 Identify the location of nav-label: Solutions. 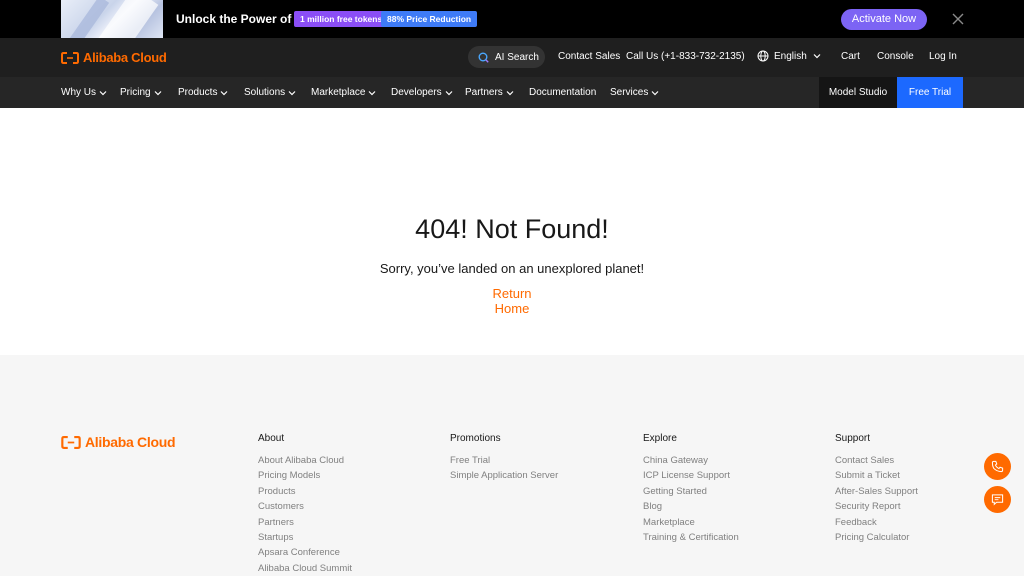
(265, 92).